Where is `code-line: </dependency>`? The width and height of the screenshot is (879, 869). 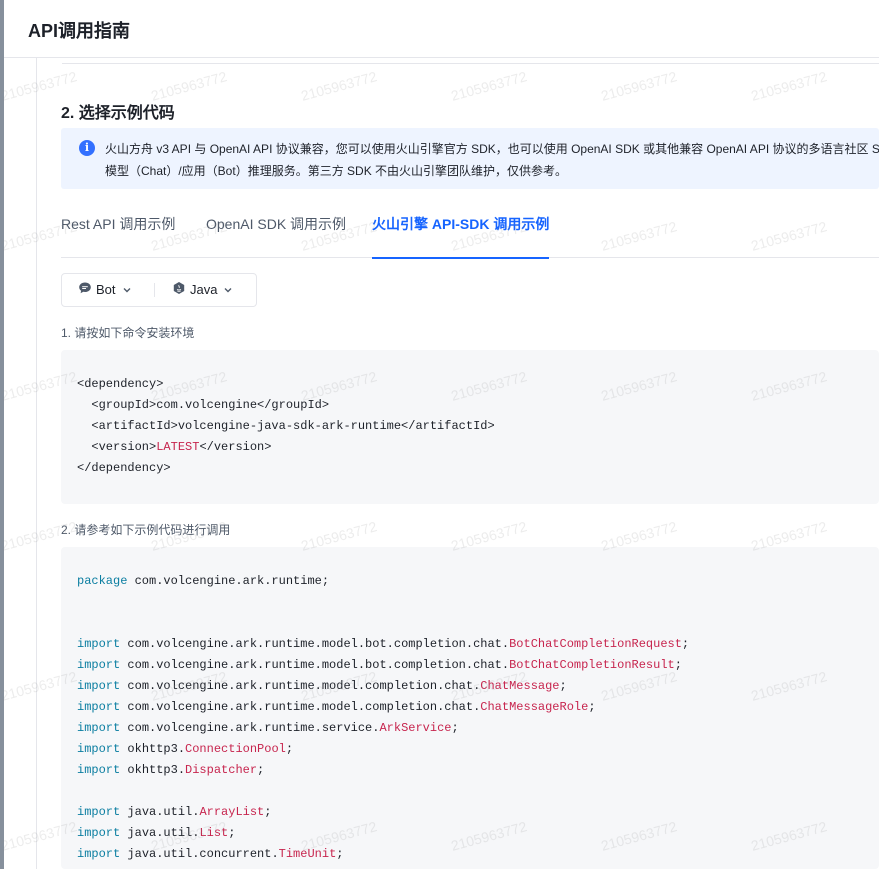
code-line: </dependency> is located at coordinates (124, 468).